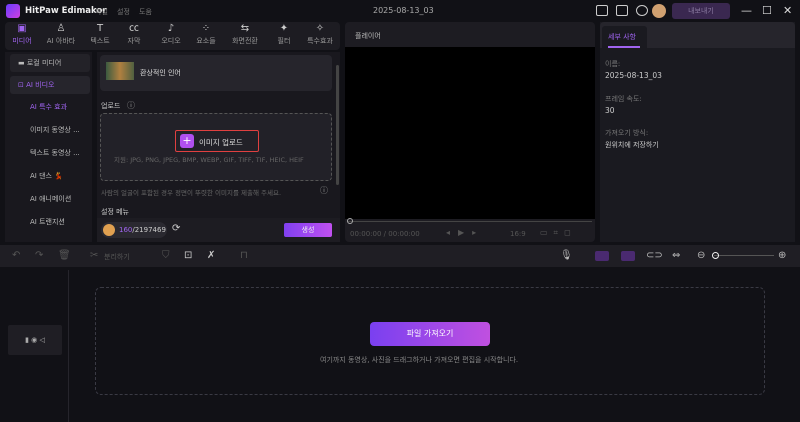 The width and height of the screenshot is (800, 422). What do you see at coordinates (715, 255) in the screenshot?
I see `zoom-handle` at bounding box center [715, 255].